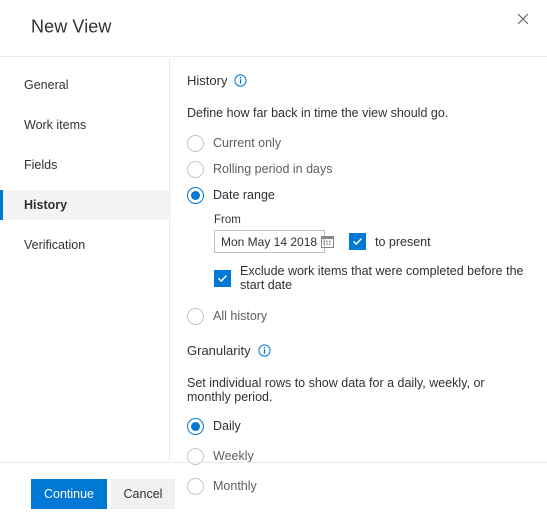 The image size is (547, 515). Describe the element at coordinates (84, 205) in the screenshot. I see `sidebar-item-history: History` at that location.